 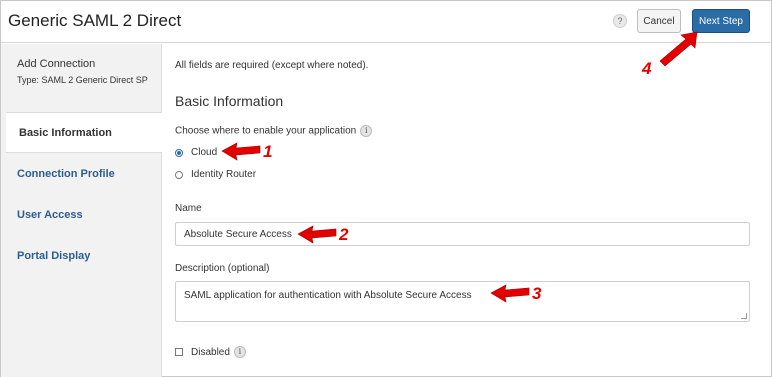 I want to click on resize-handle-icon, so click(x=744, y=316).